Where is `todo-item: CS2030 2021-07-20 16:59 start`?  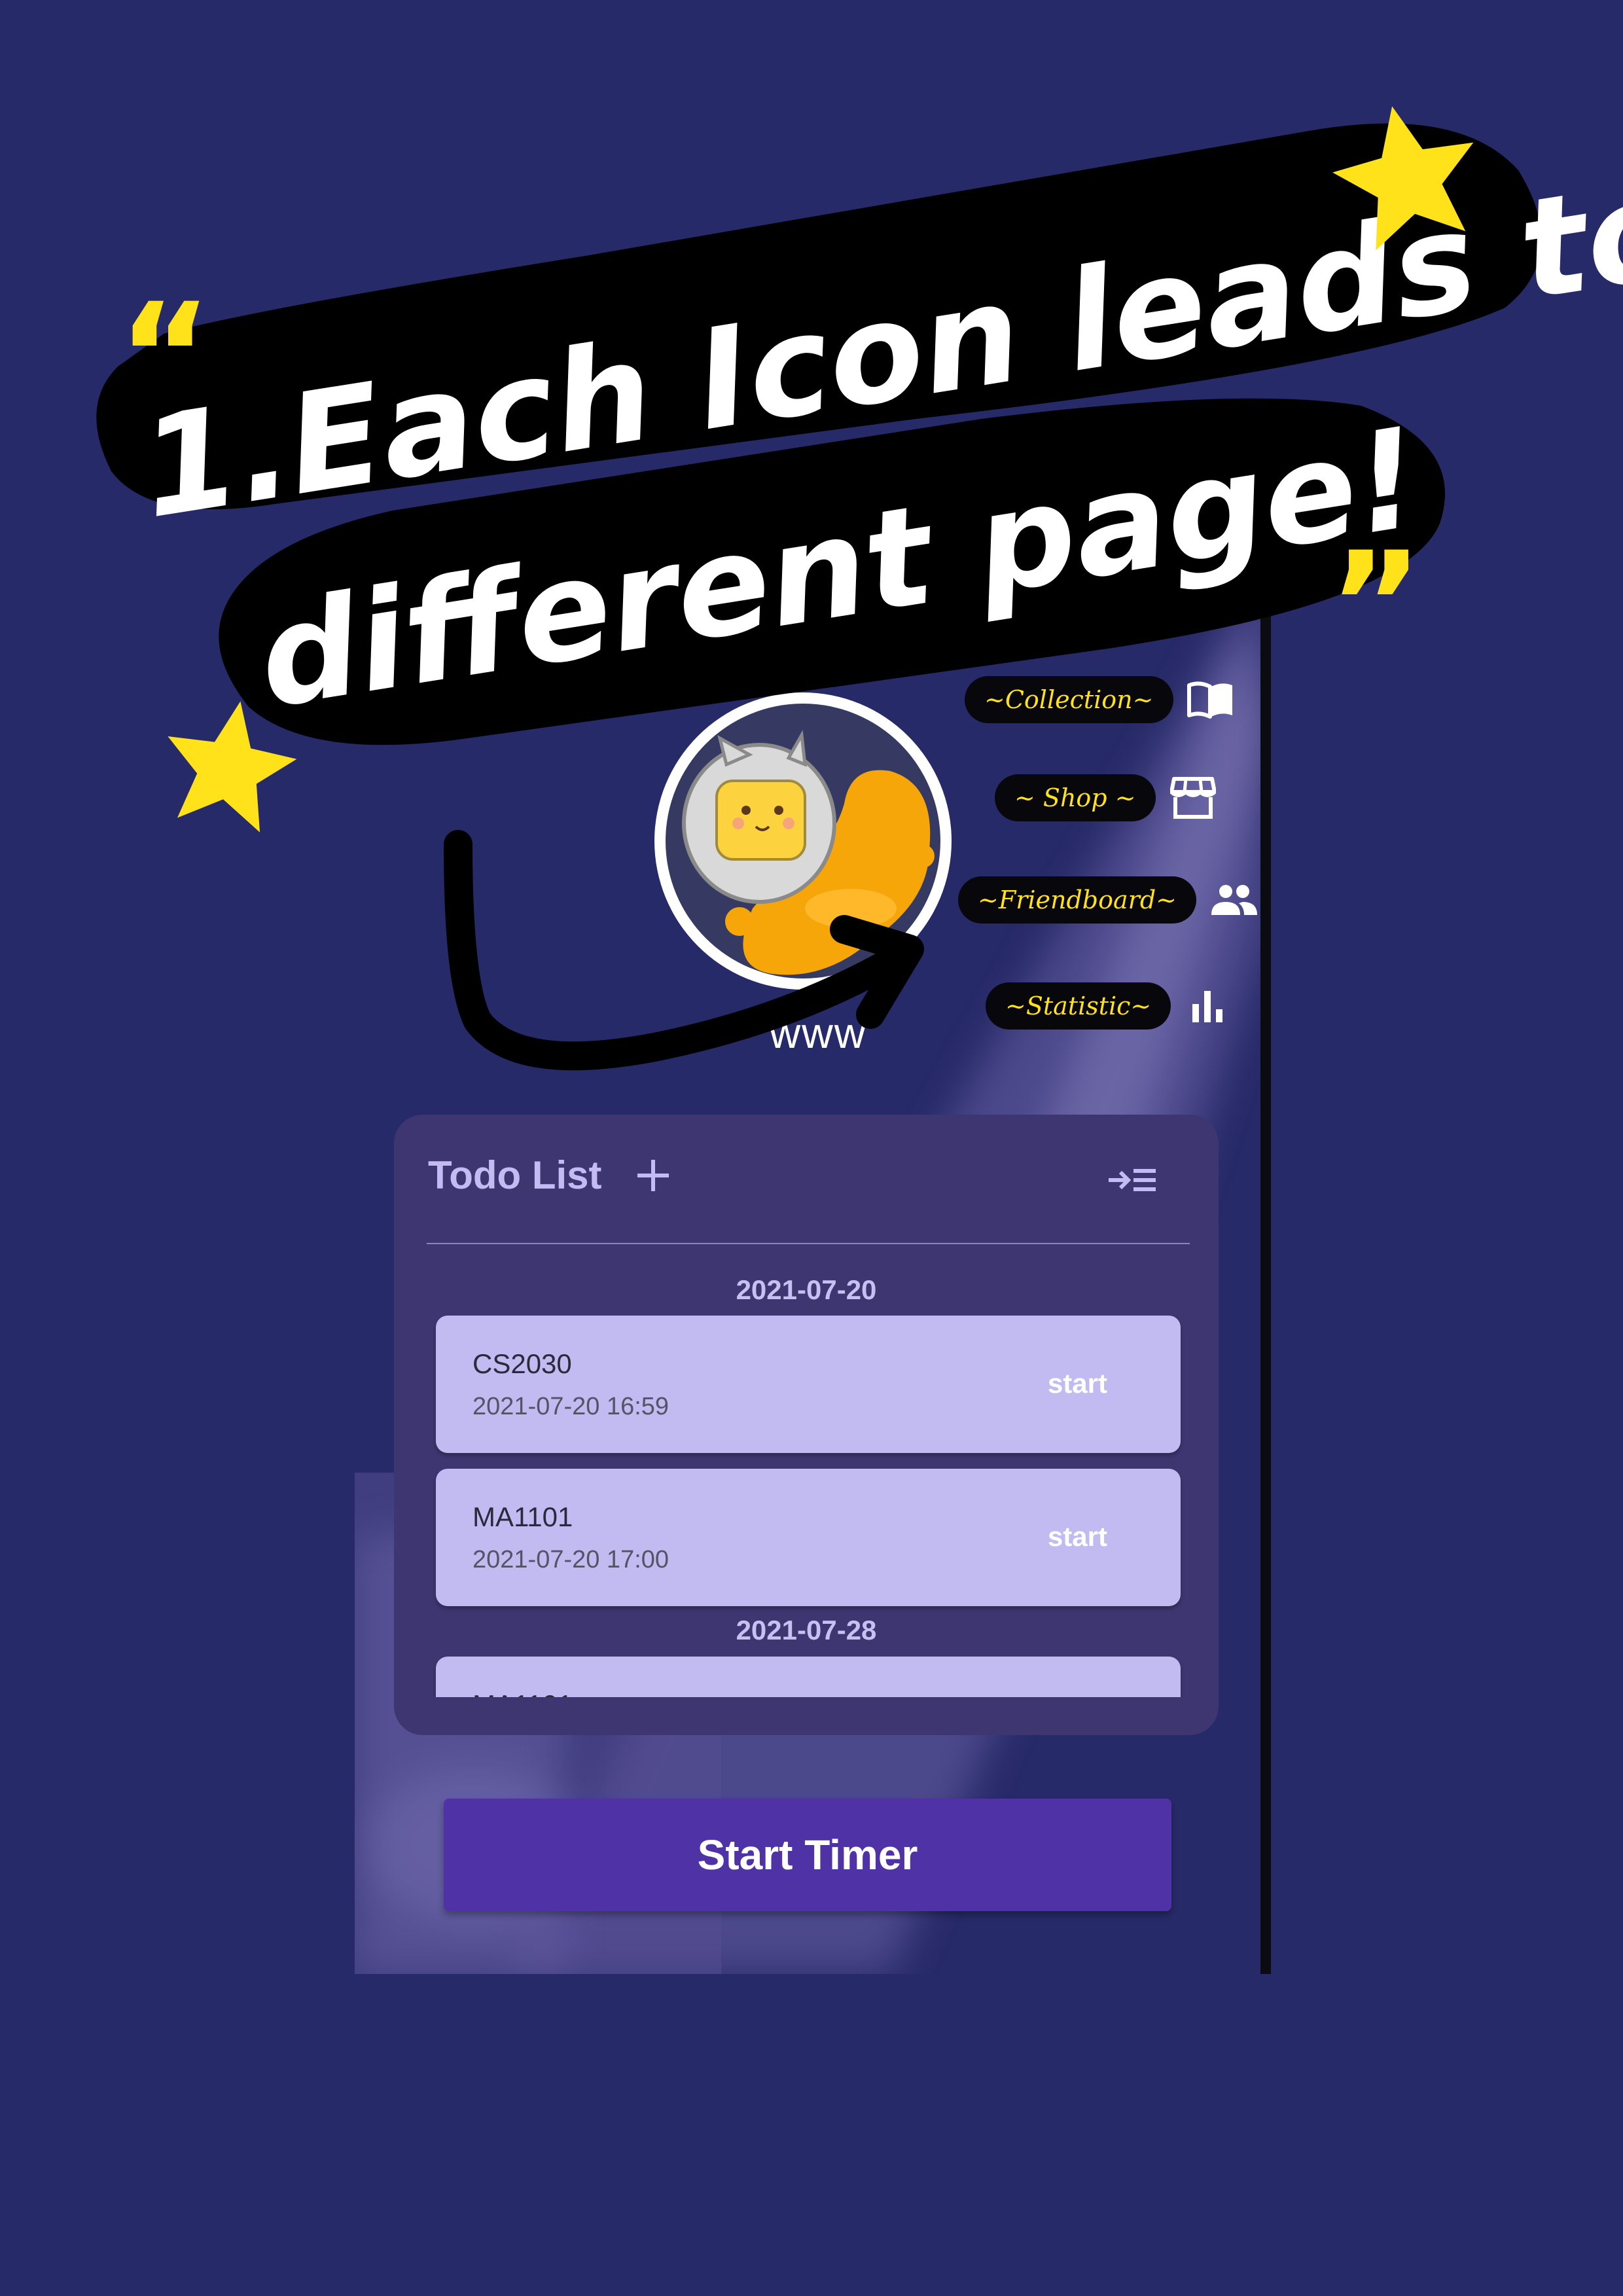 todo-item: CS2030 2021-07-20 16:59 start is located at coordinates (808, 1385).